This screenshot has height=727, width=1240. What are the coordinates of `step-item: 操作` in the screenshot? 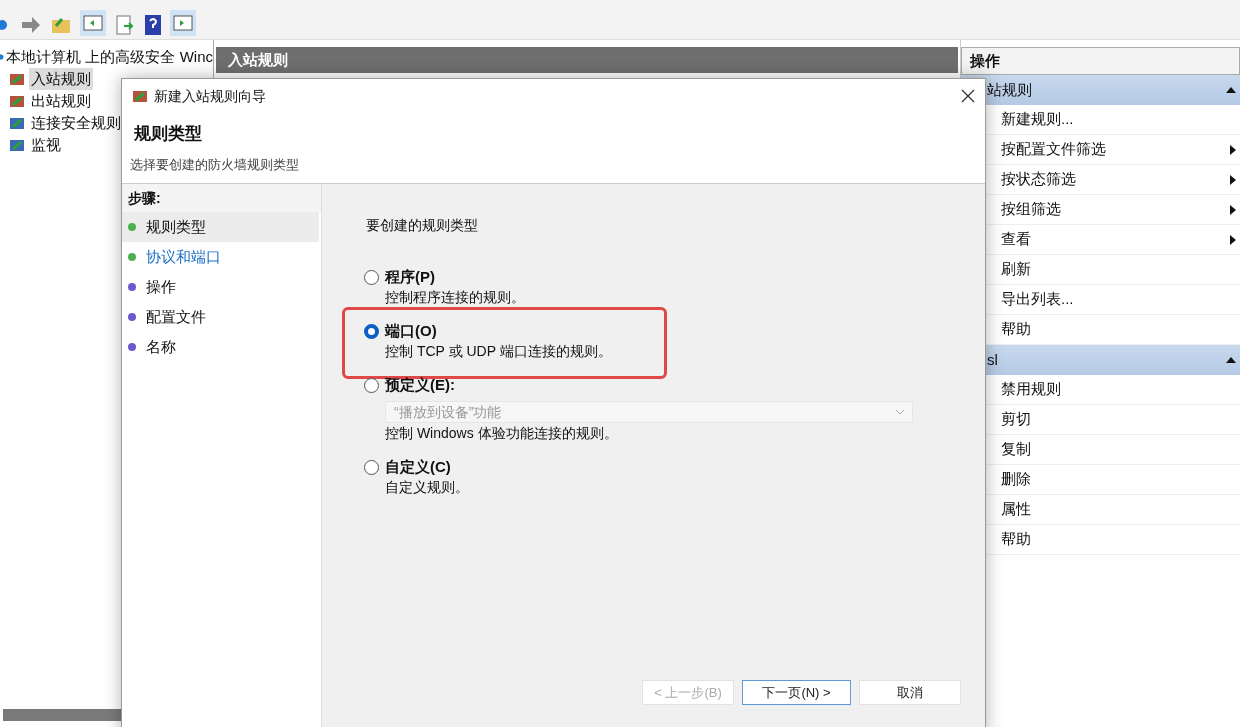 It's located at (220, 287).